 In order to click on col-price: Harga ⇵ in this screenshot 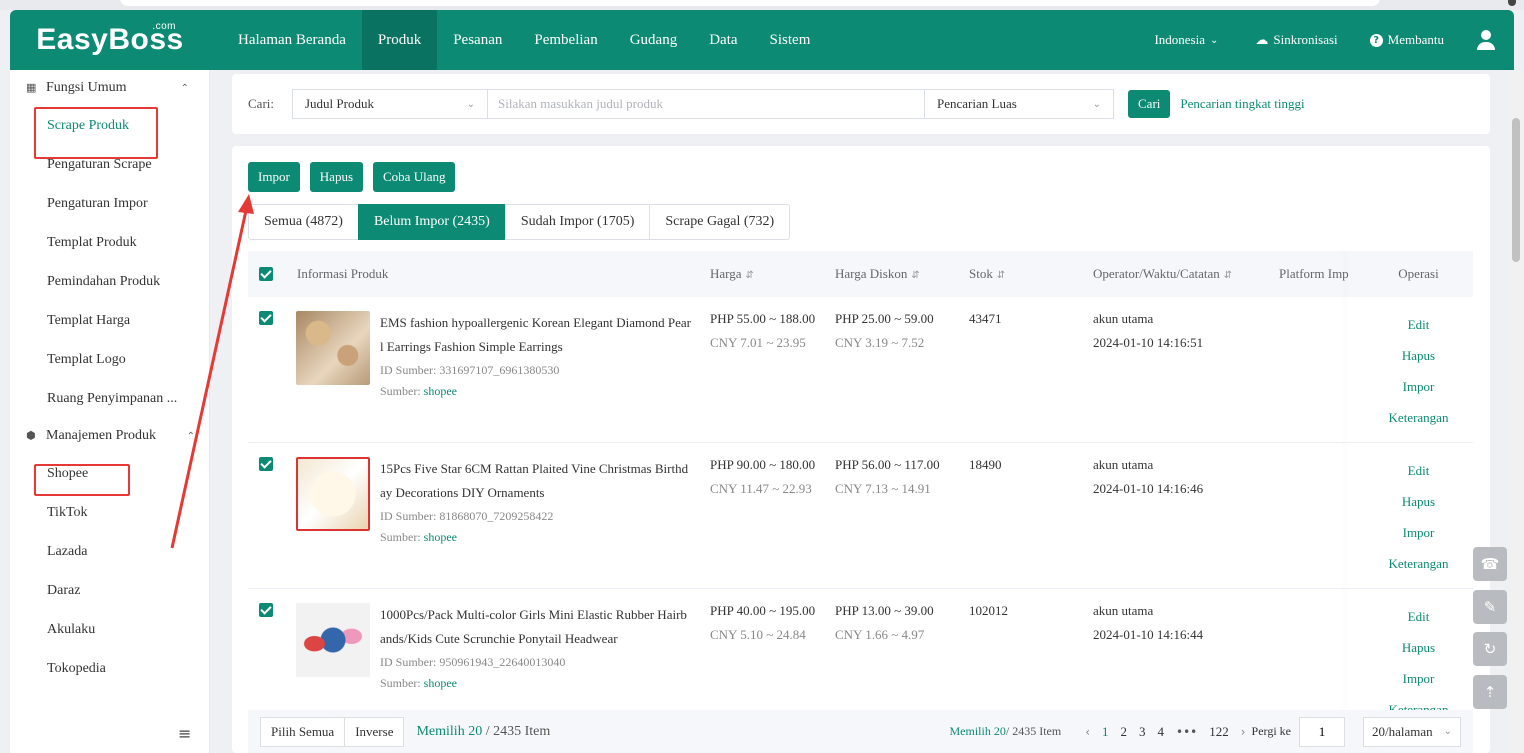, I will do `click(732, 275)`.